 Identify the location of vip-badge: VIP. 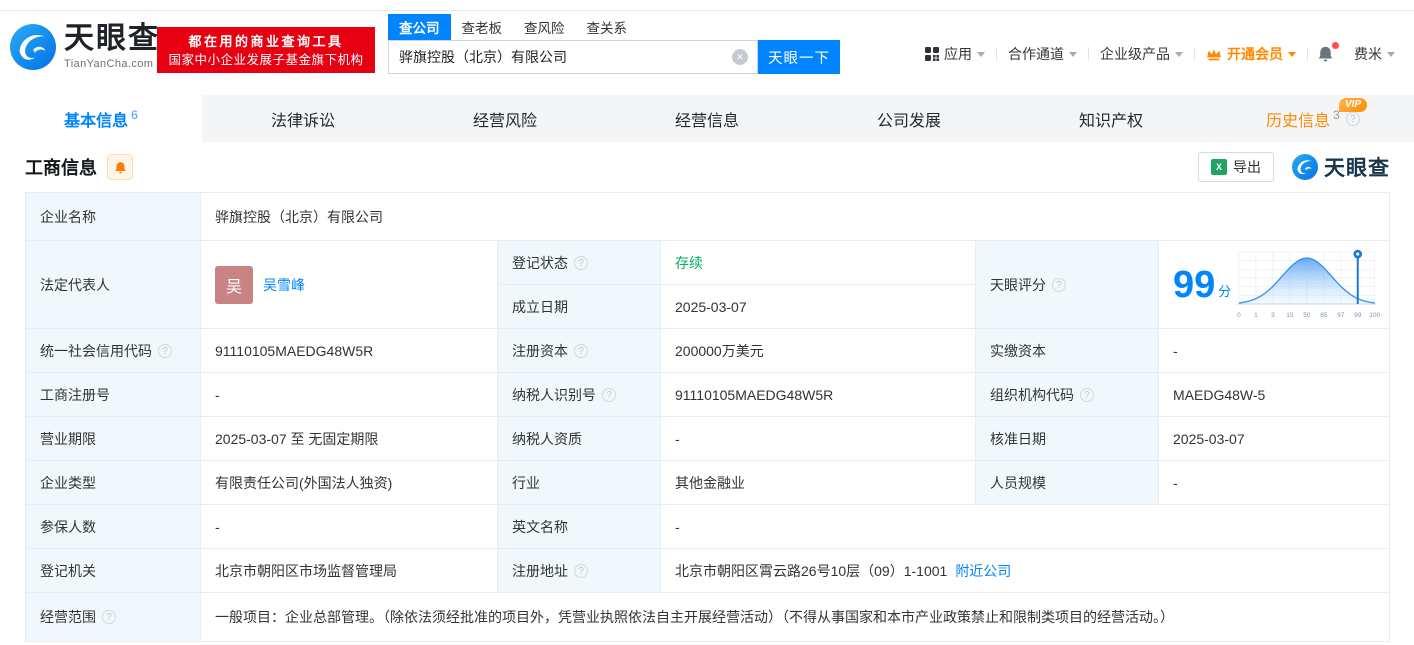
(1352, 105).